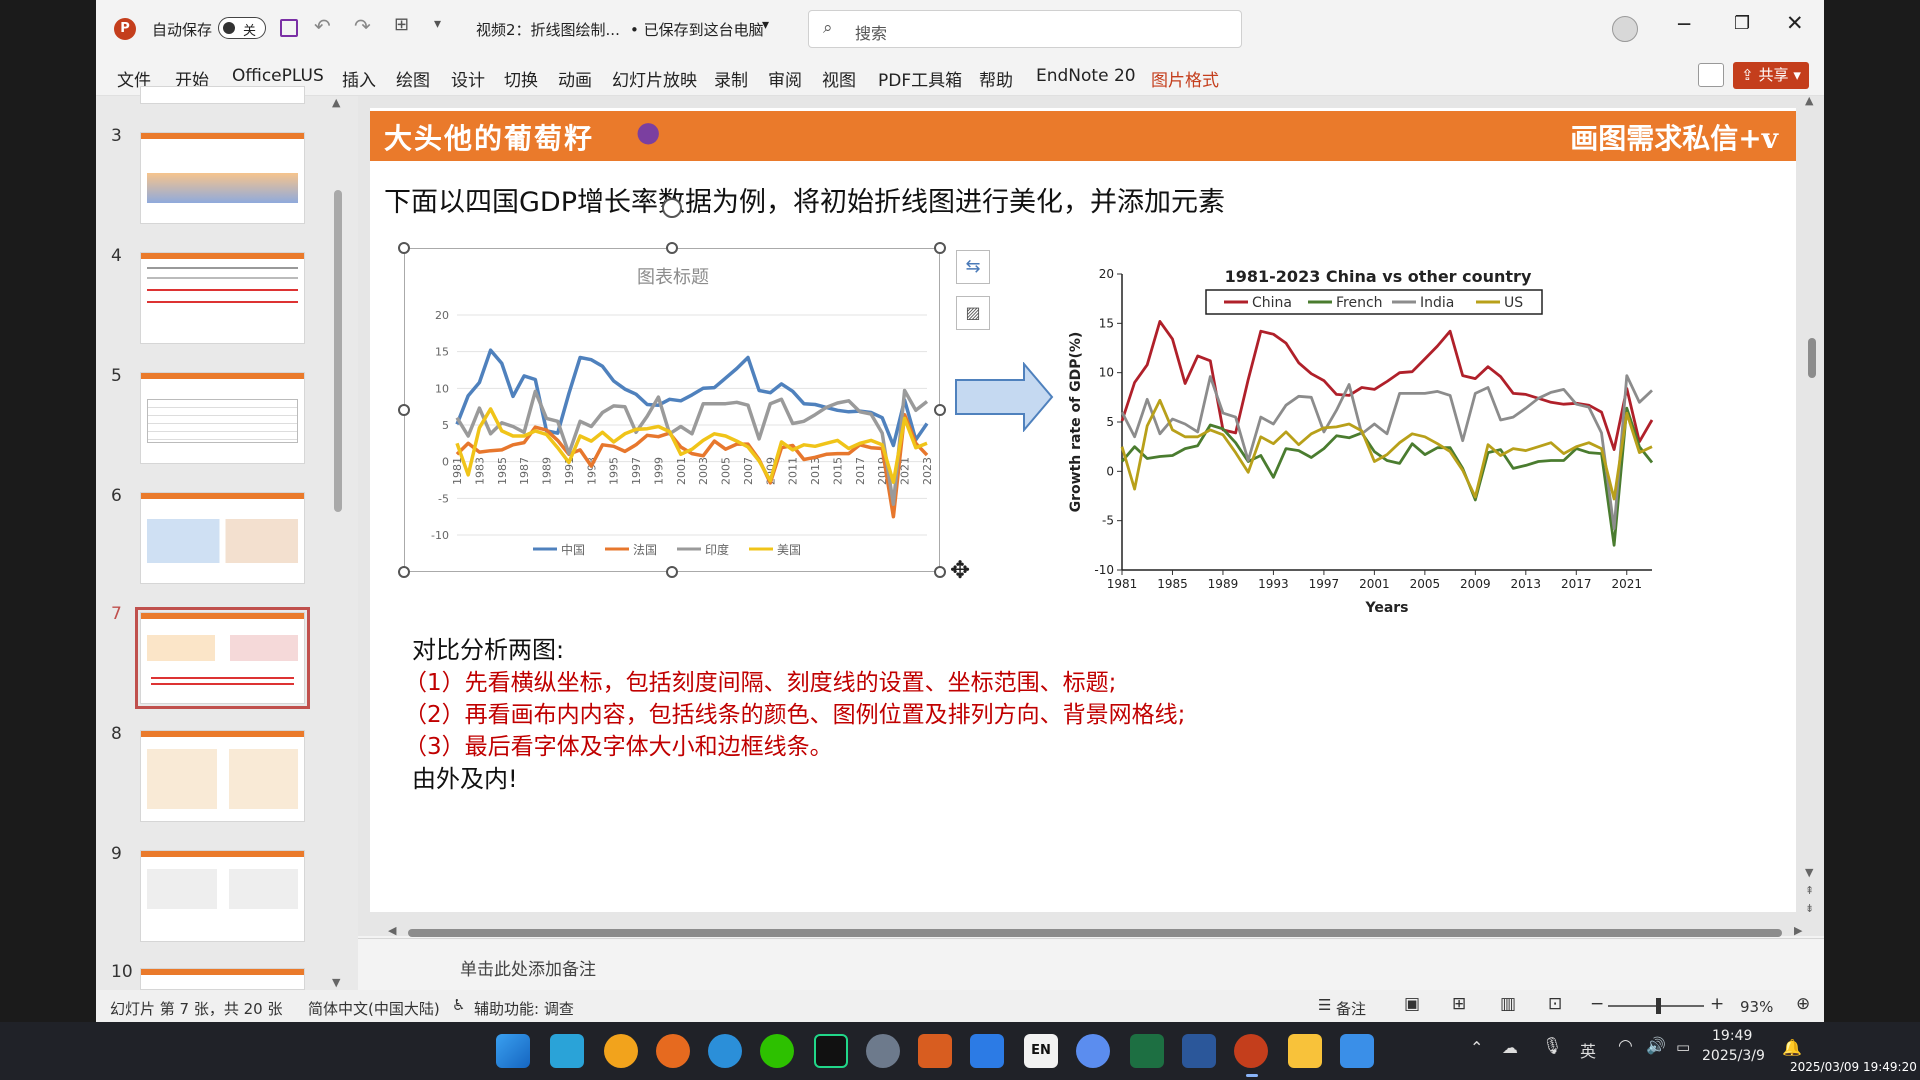  What do you see at coordinates (1732, 1036) in the screenshot?
I see `clock-time: 19:49` at bounding box center [1732, 1036].